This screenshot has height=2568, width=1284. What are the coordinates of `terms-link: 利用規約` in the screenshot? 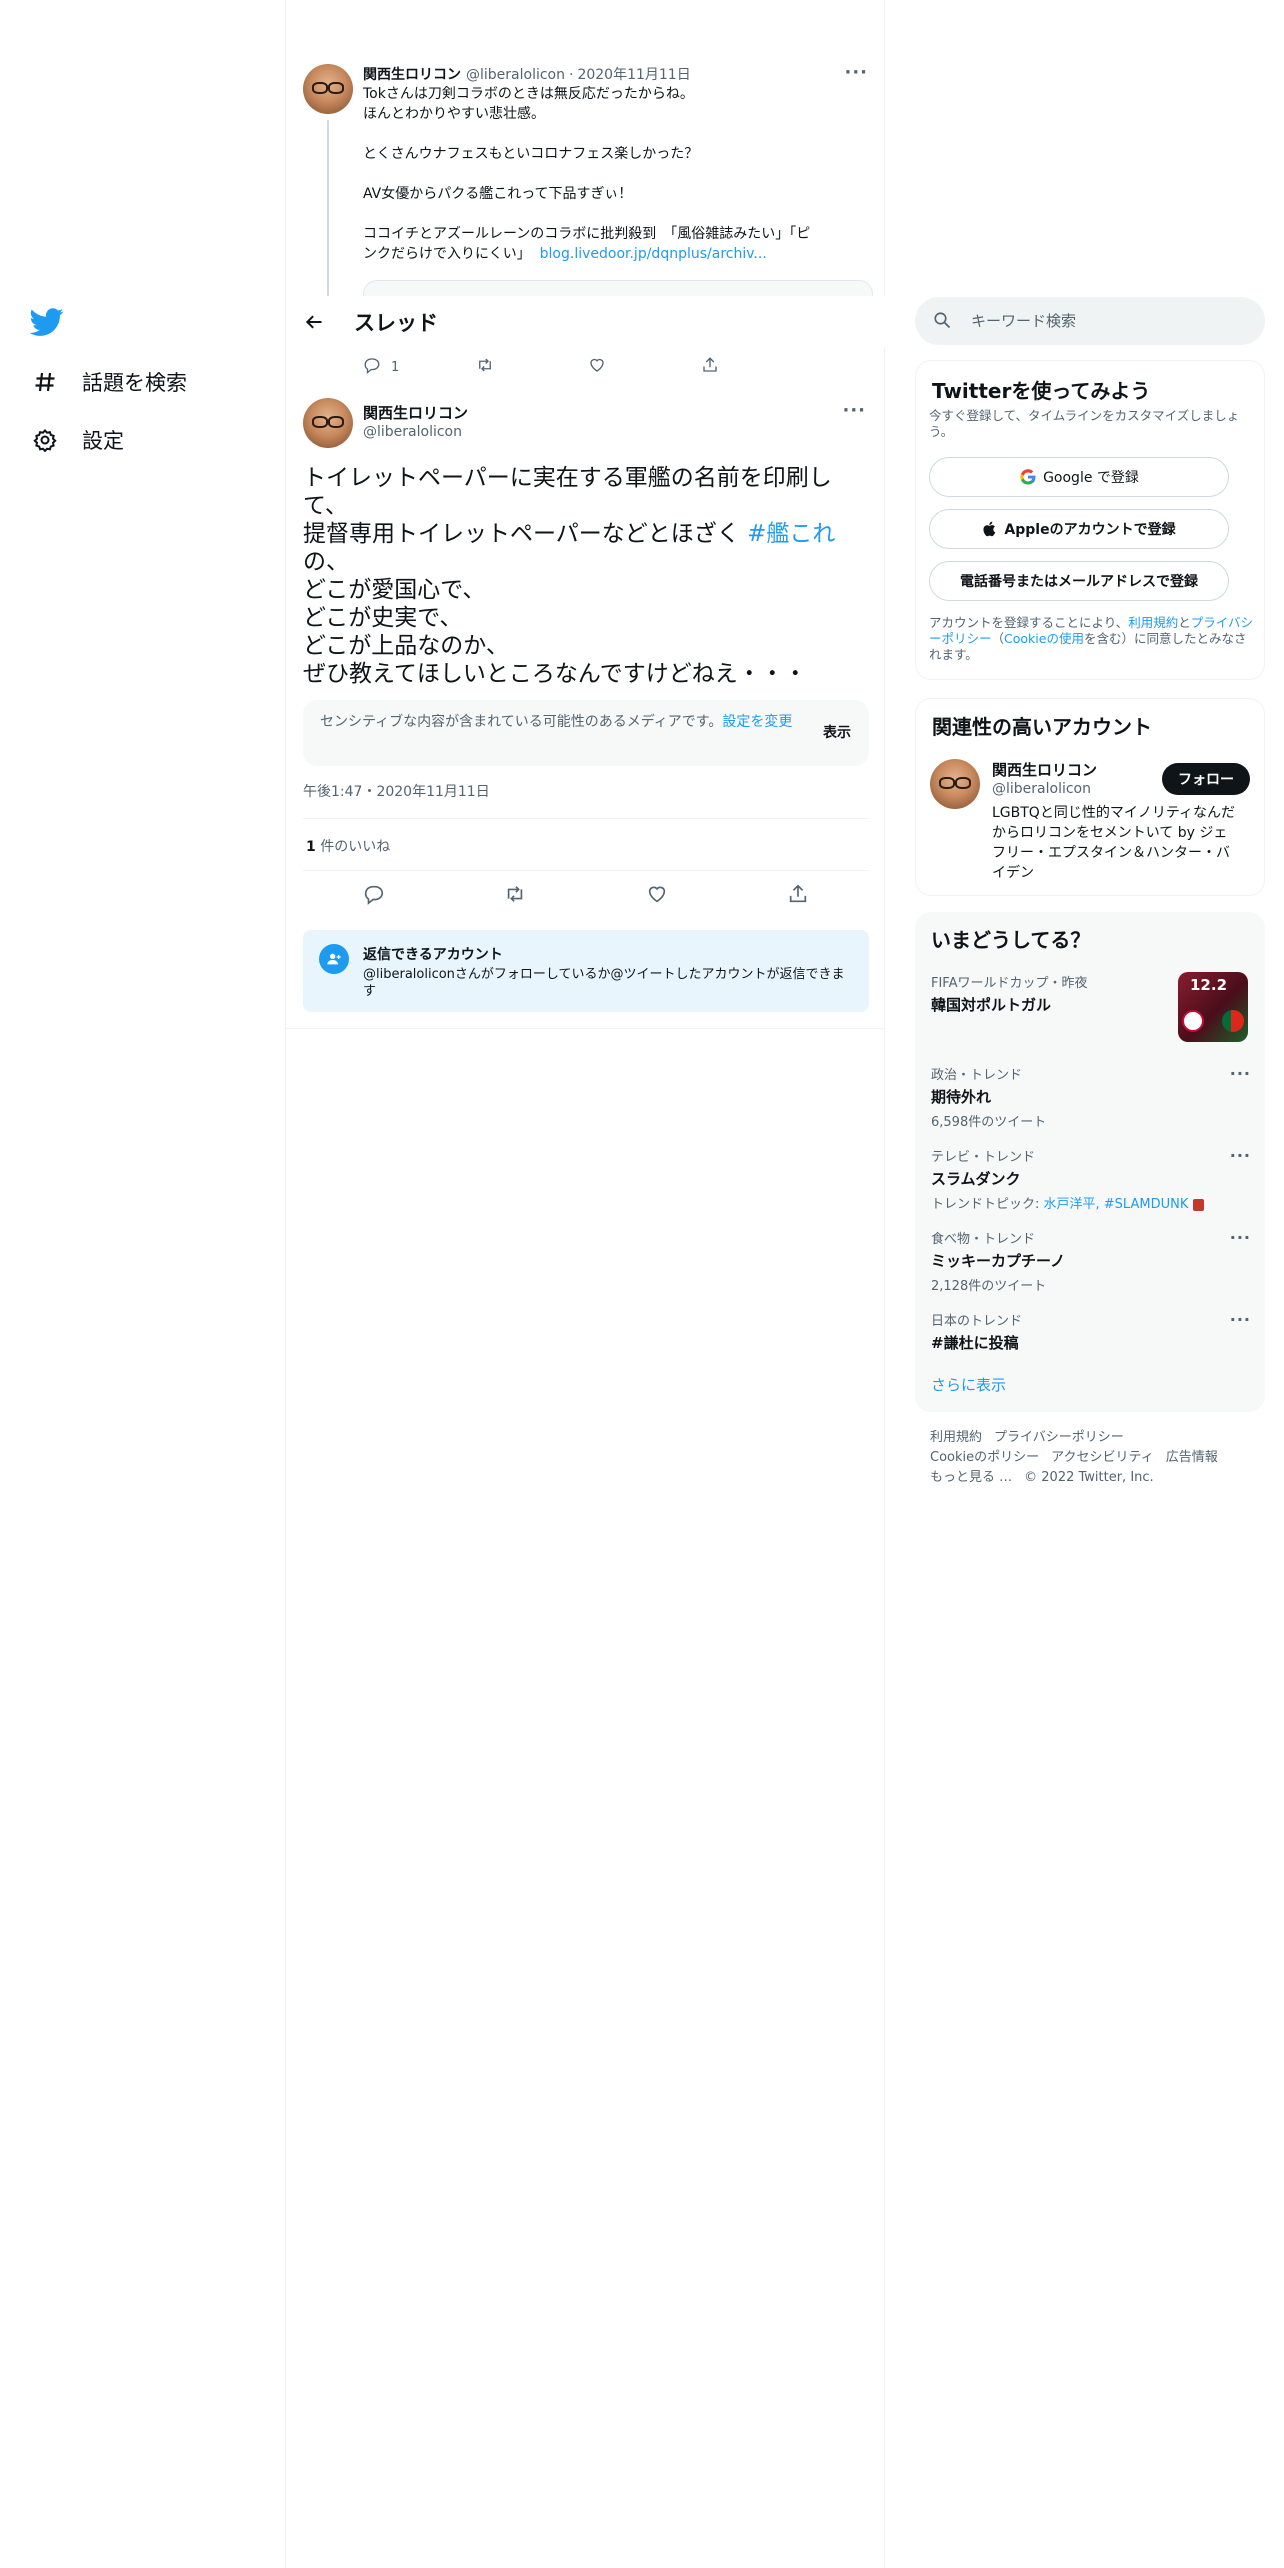 It's located at (1153, 622).